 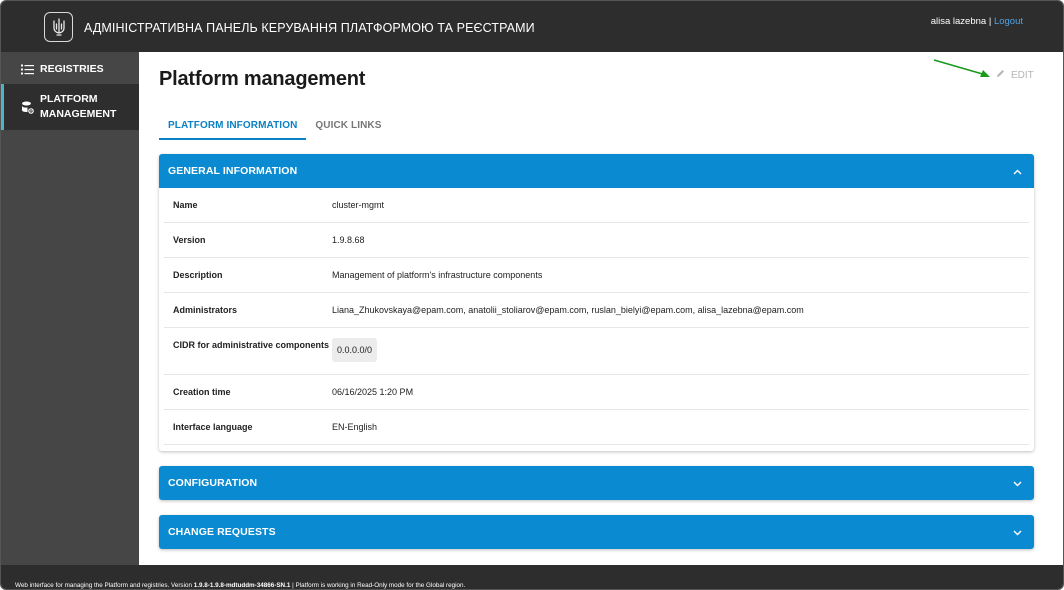 What do you see at coordinates (58, 27) in the screenshot?
I see `trident-emblem-icon` at bounding box center [58, 27].